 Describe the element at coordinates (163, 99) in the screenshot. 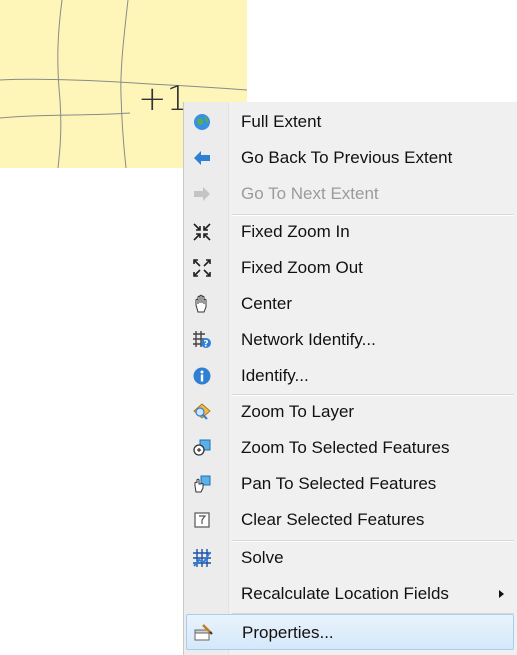

I see `map-cursor-label: +1` at that location.